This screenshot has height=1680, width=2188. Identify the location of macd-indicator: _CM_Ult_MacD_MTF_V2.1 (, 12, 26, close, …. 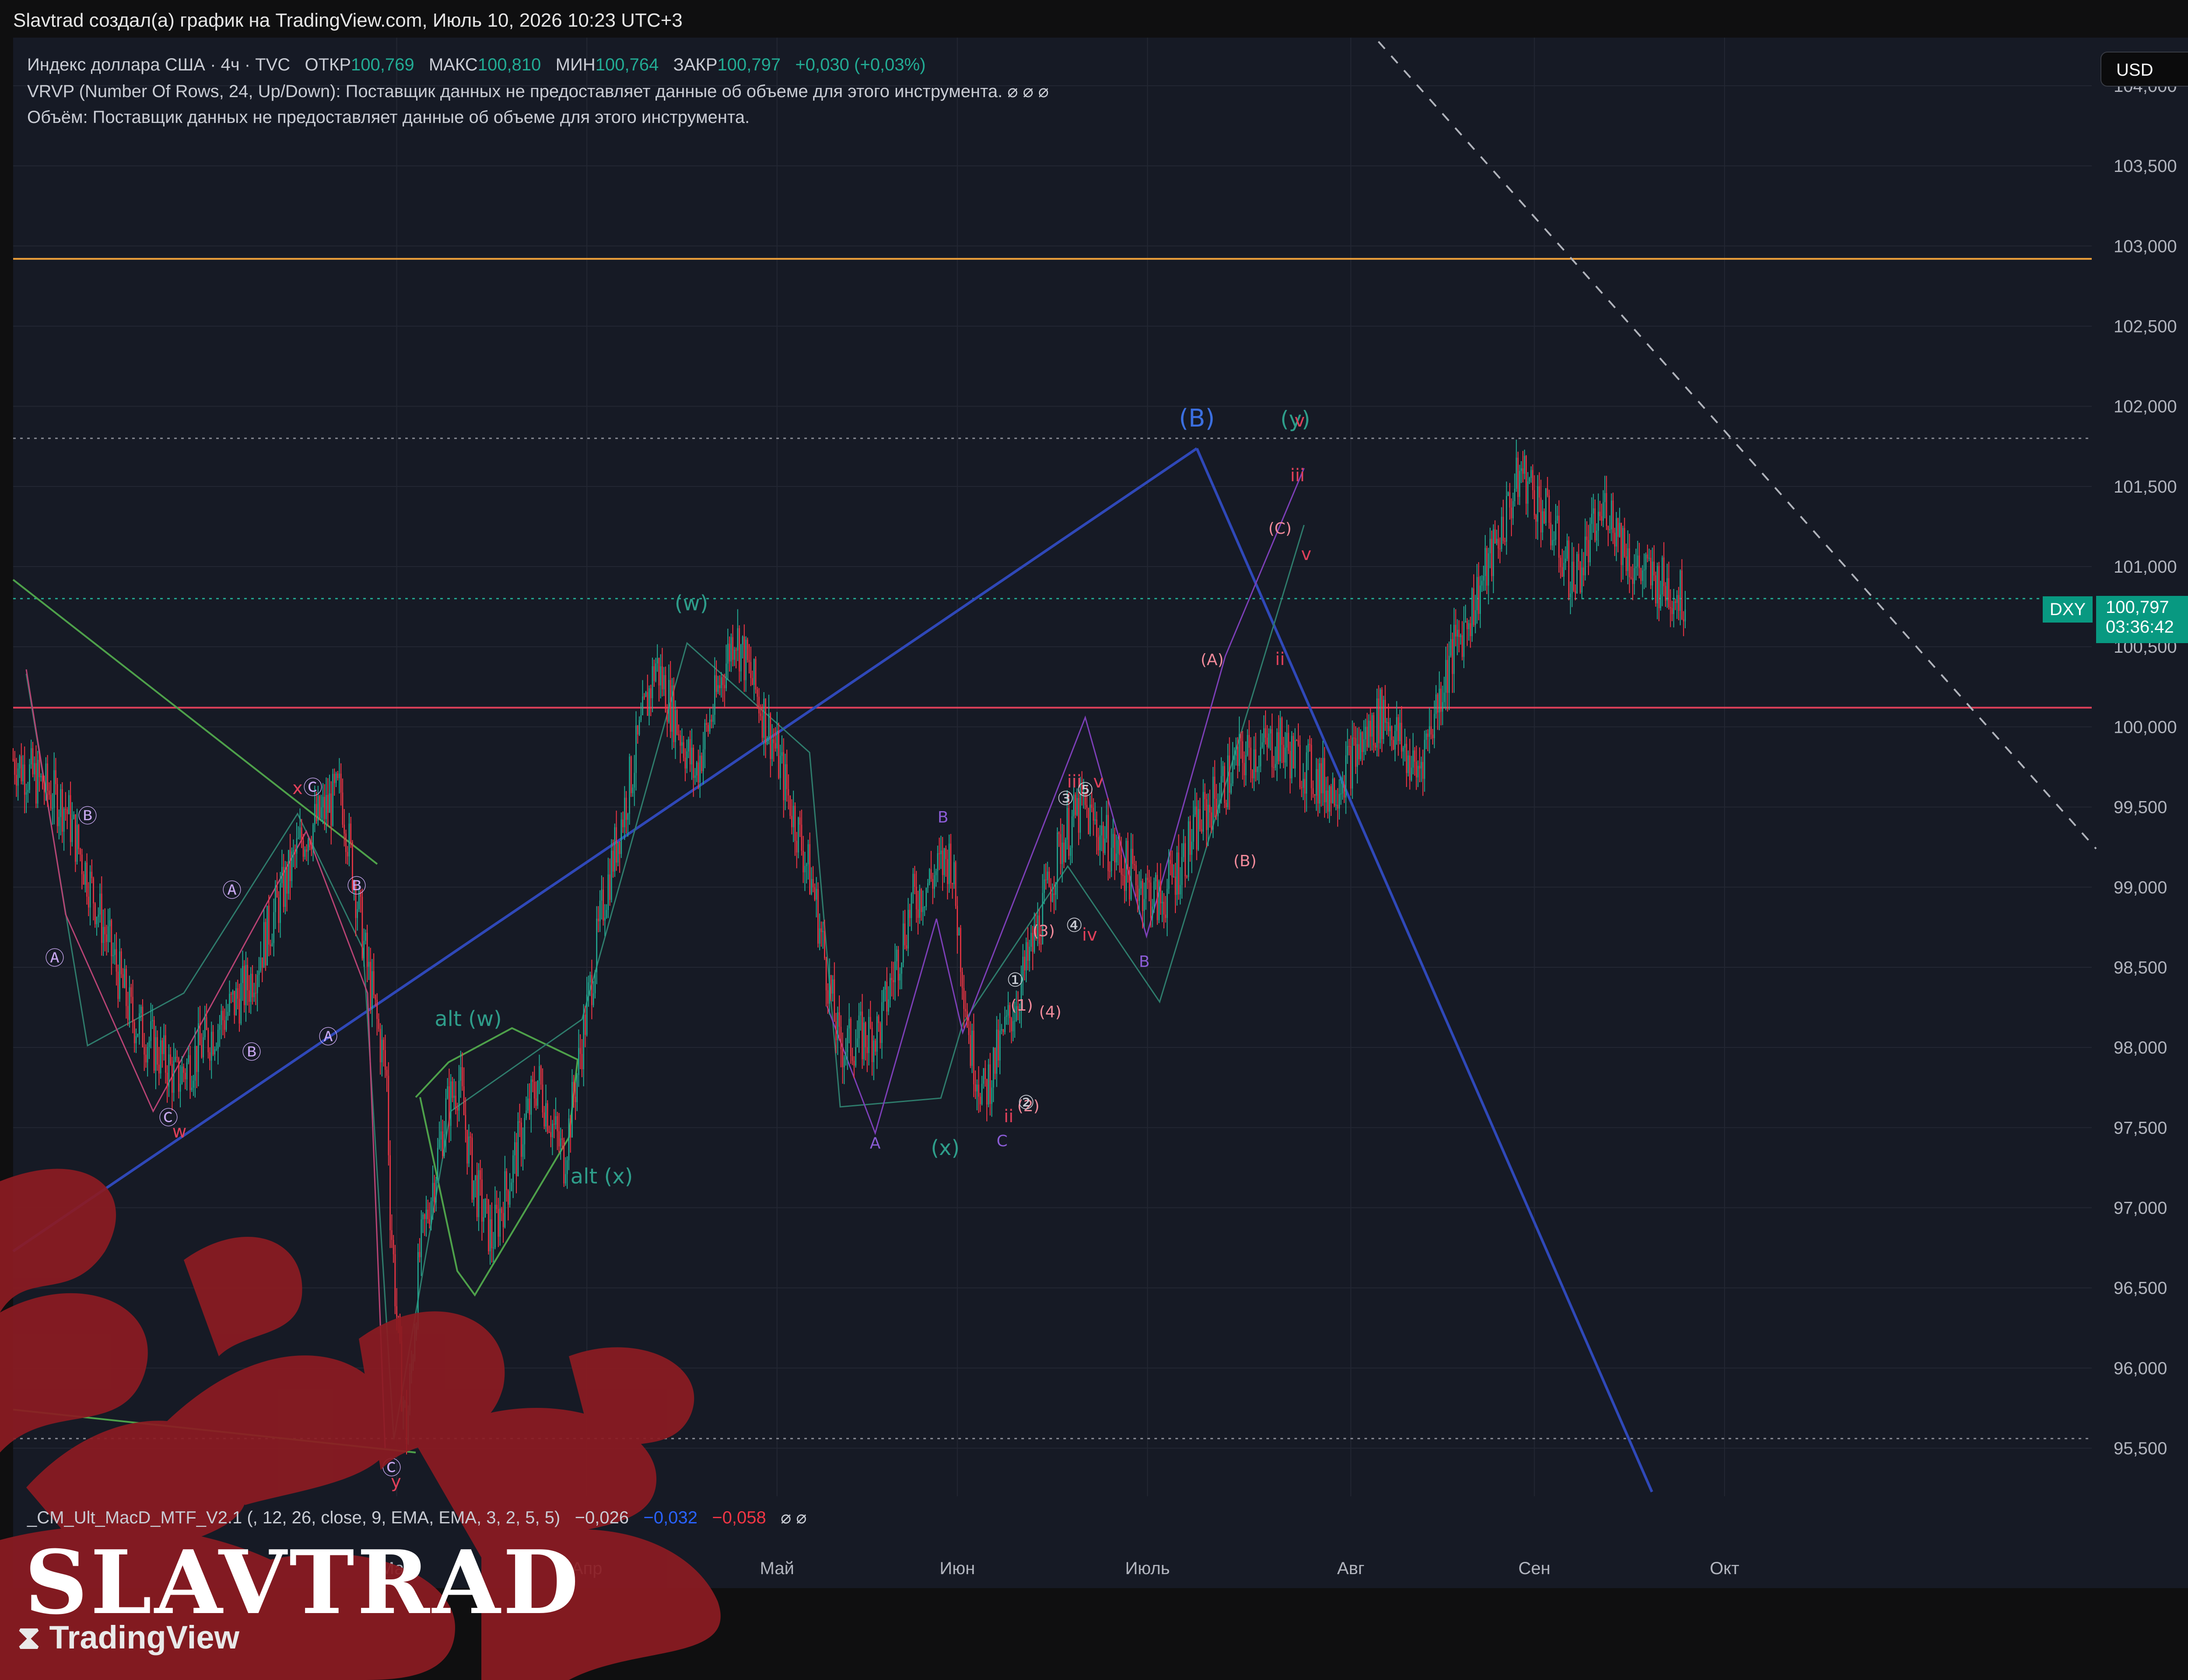
(416, 1518).